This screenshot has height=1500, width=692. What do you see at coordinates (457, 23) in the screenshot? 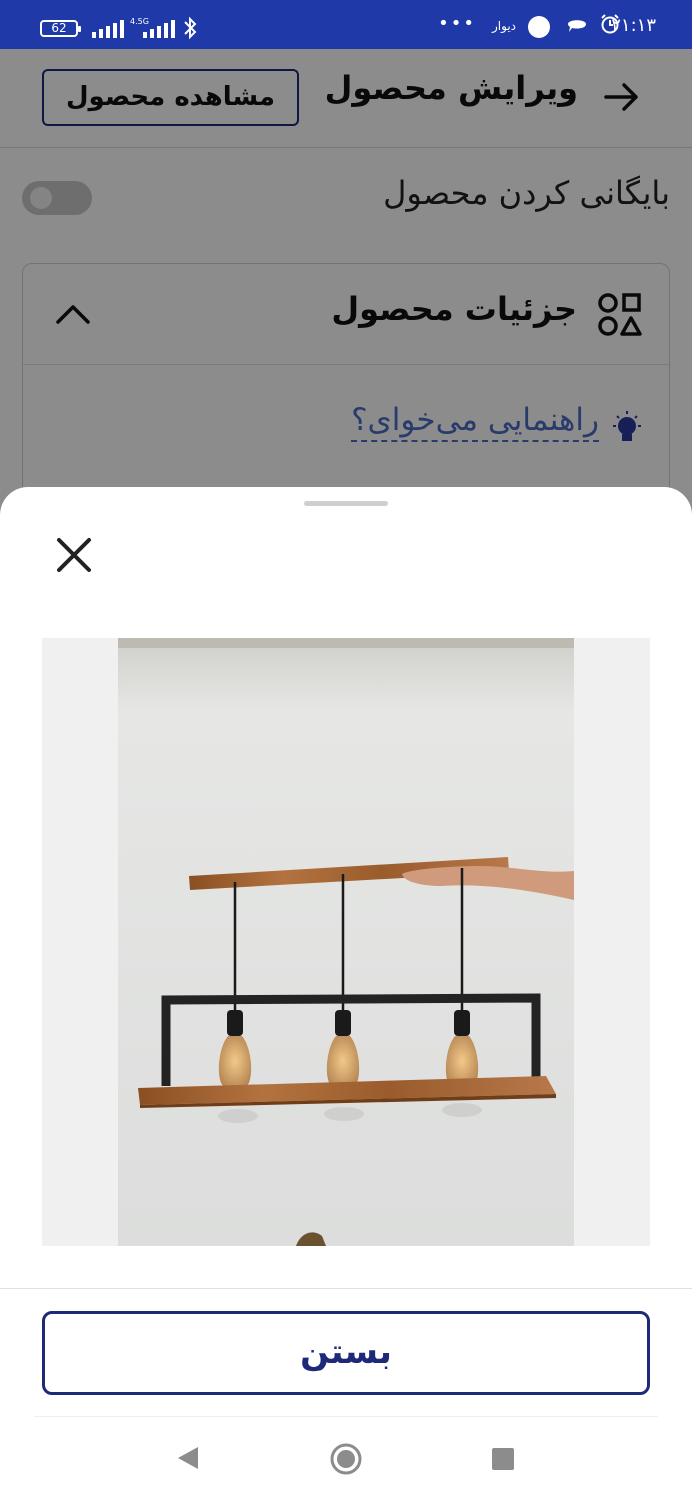
I see `status-more-dots: •••` at bounding box center [457, 23].